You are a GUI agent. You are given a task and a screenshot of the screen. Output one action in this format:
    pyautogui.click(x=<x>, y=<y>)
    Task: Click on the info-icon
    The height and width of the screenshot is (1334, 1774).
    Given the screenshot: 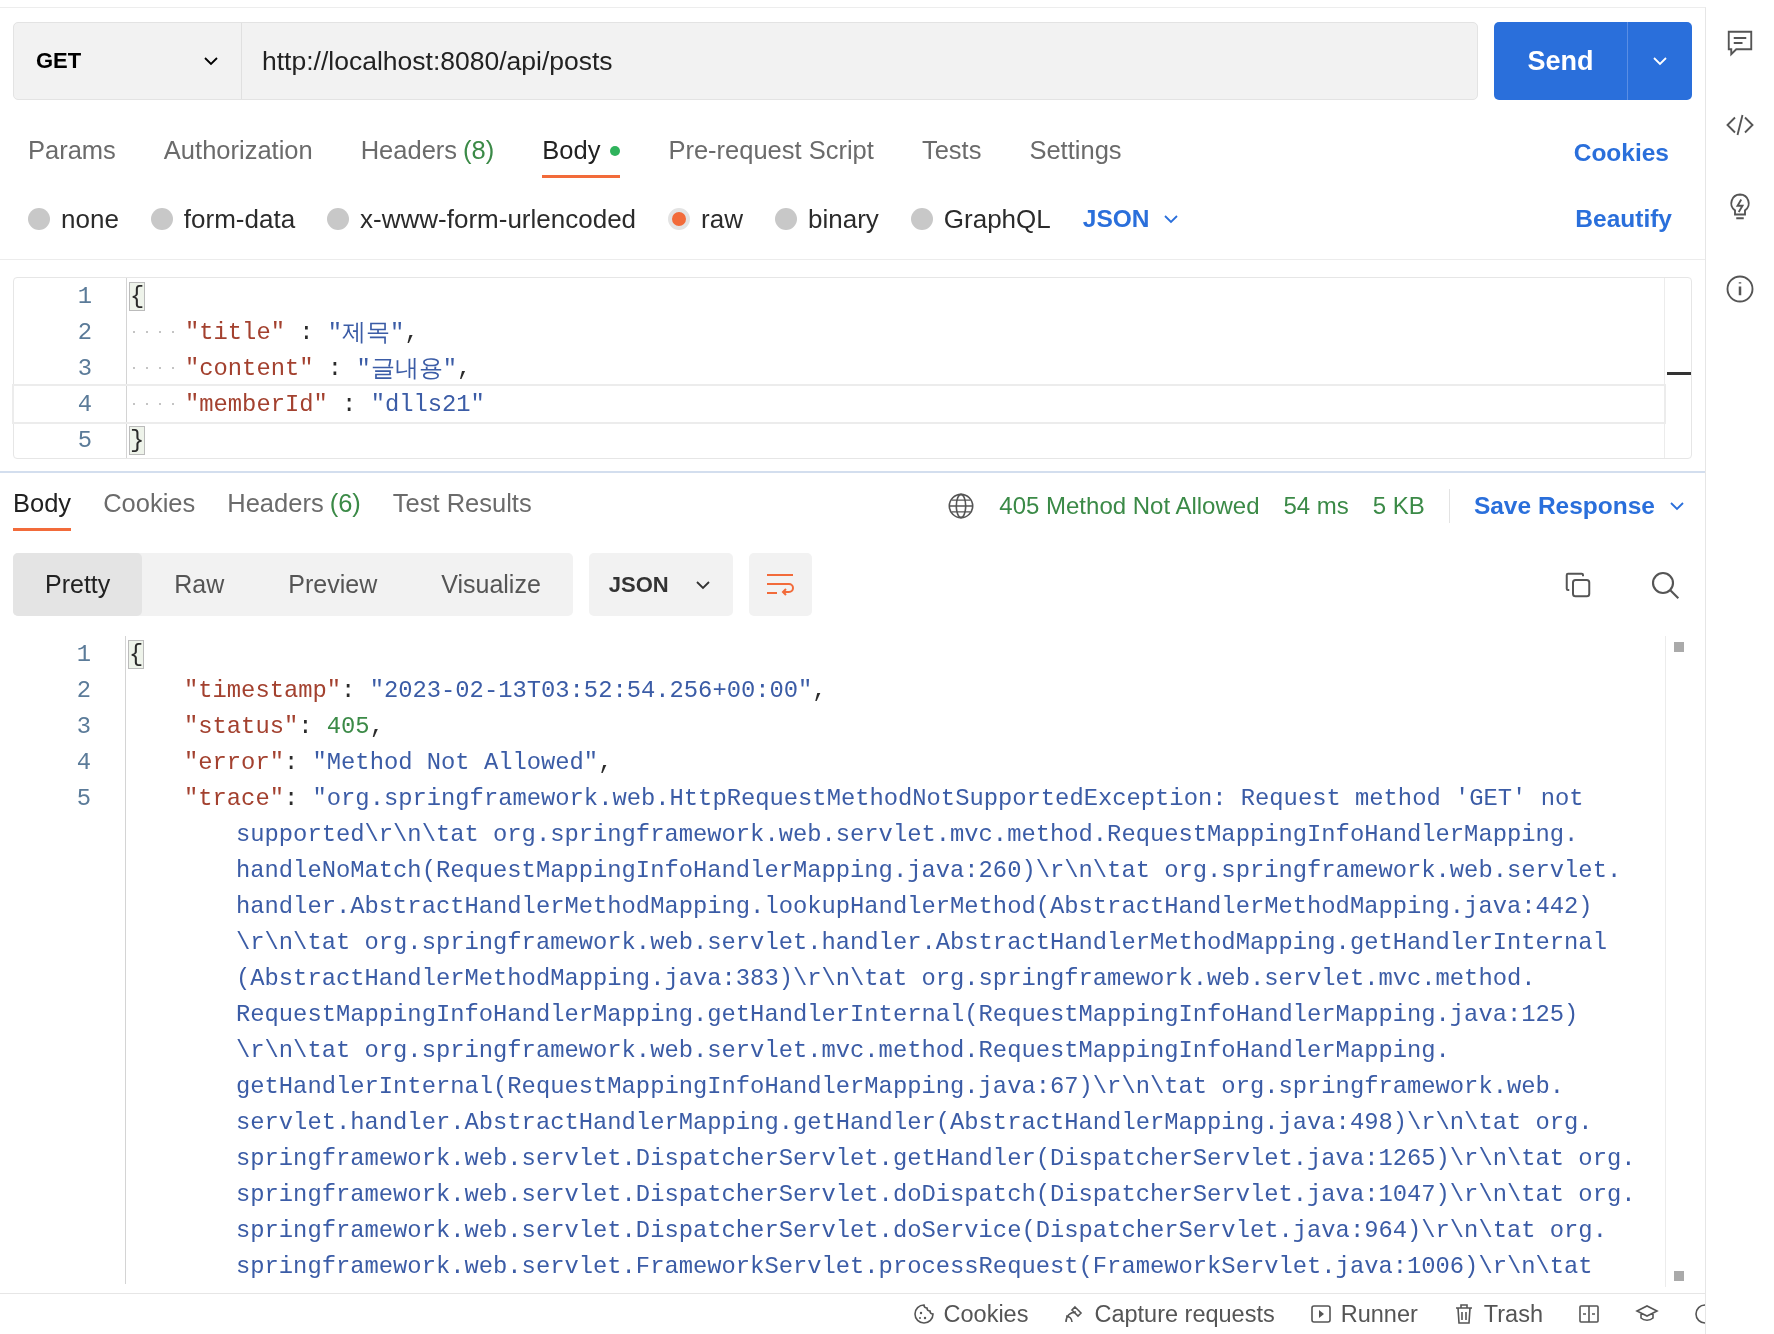 What is the action you would take?
    pyautogui.click(x=1740, y=289)
    